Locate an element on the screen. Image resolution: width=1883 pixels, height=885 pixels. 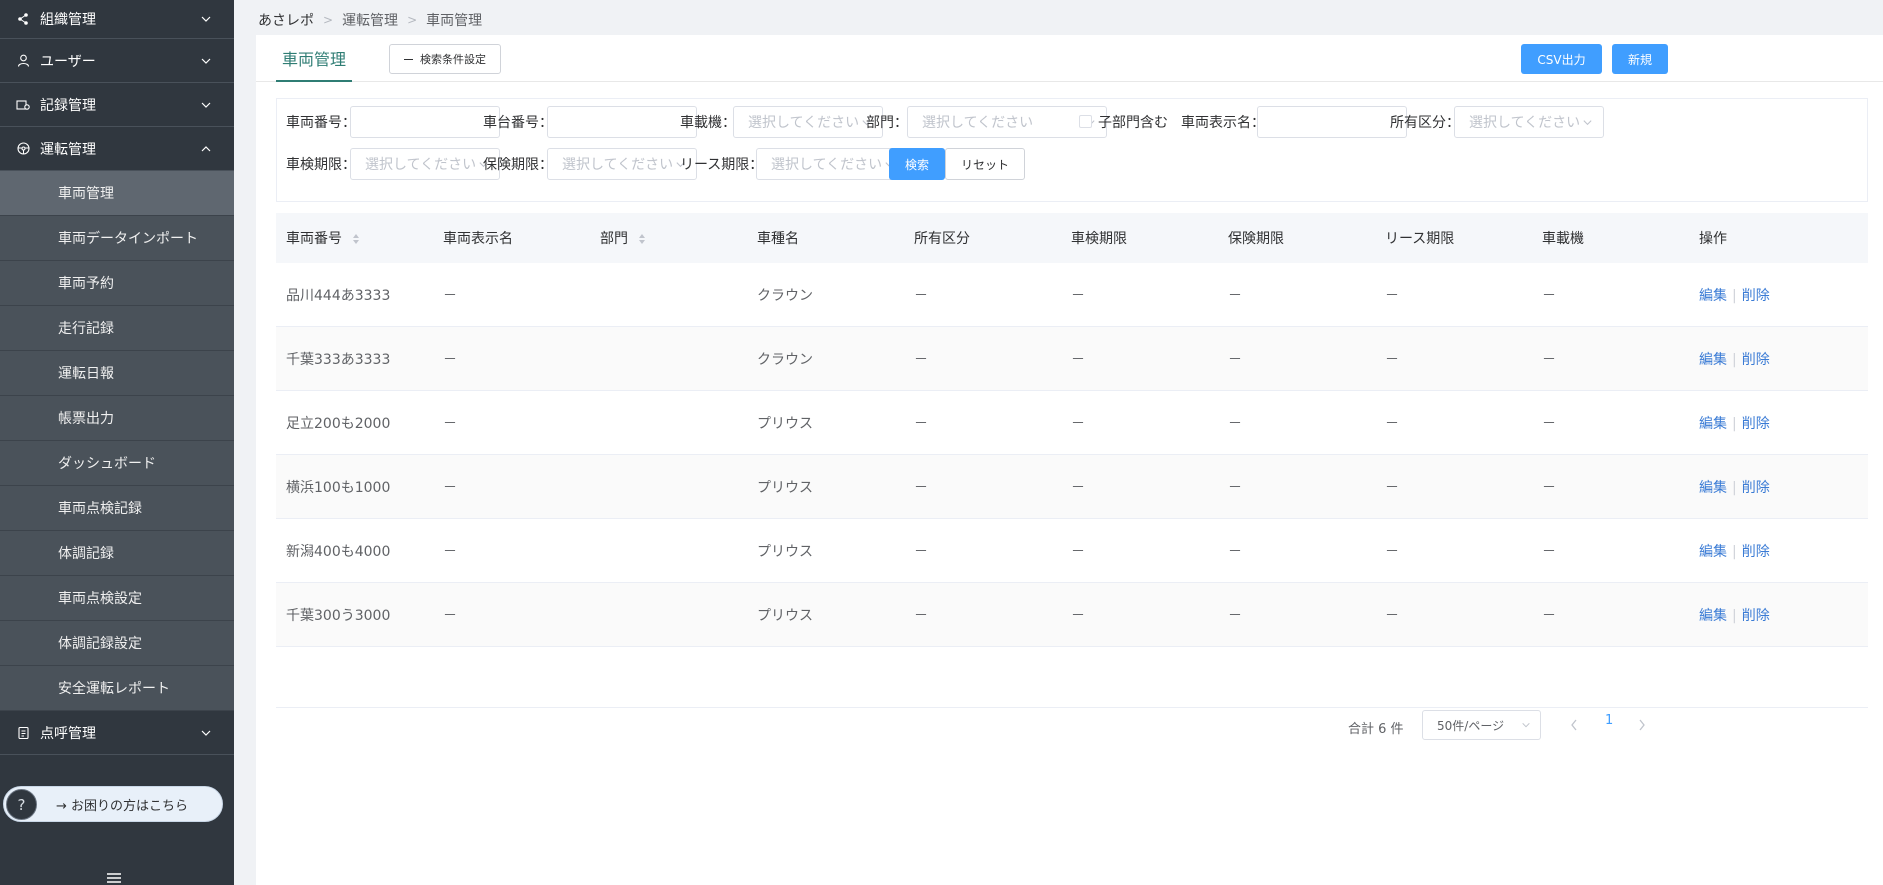
sidebar-item-vehicle-inspection-record: 車両点検記録 is located at coordinates (117, 508).